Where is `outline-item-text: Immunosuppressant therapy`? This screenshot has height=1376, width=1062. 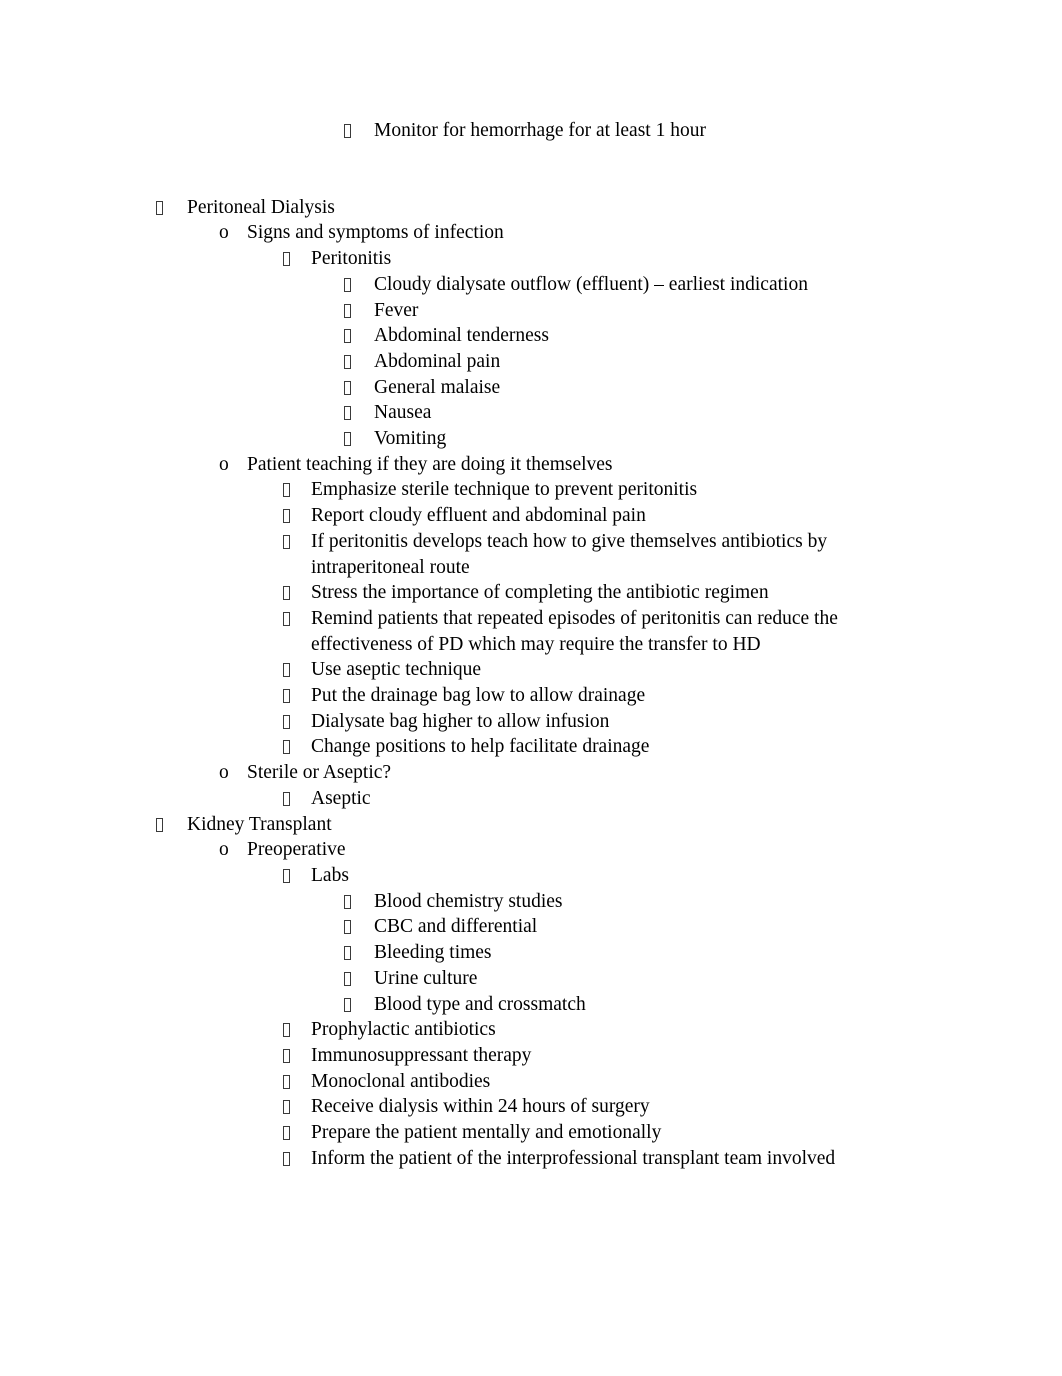
outline-item-text: Immunosuppressant therapy is located at coordinates (421, 1055).